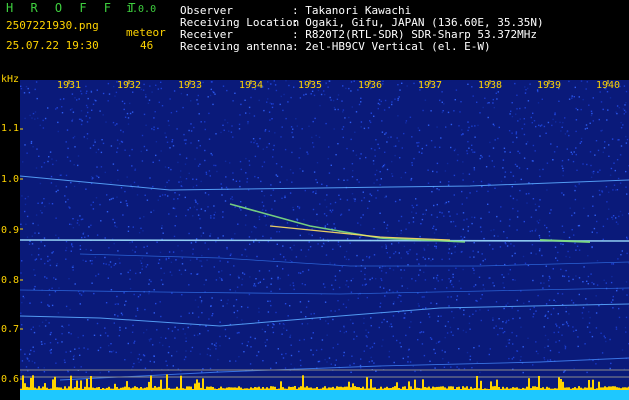  What do you see at coordinates (10, 79) in the screenshot?
I see `y-axis-unit: kHz` at bounding box center [10, 79].